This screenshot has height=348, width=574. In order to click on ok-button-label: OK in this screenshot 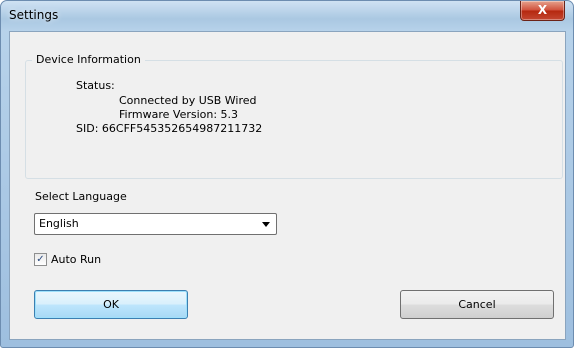, I will do `click(111, 304)`.